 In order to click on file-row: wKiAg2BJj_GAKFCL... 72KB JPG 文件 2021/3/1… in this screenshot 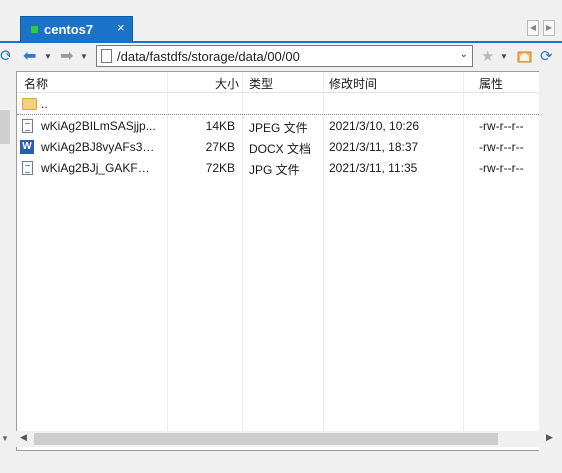, I will do `click(286, 168)`.